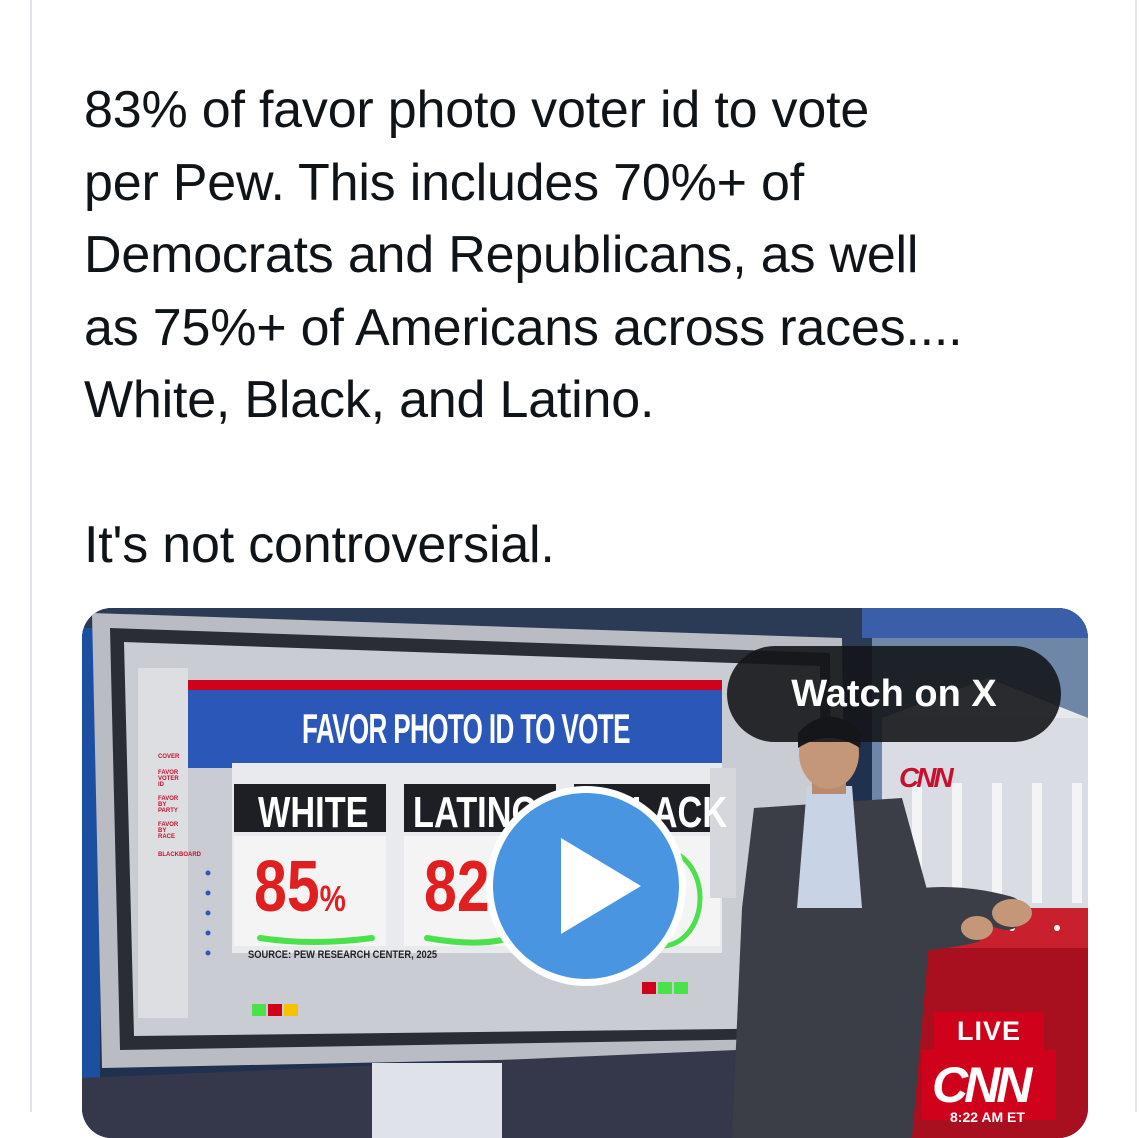  I want to click on live-badge: LIVE, so click(989, 1031).